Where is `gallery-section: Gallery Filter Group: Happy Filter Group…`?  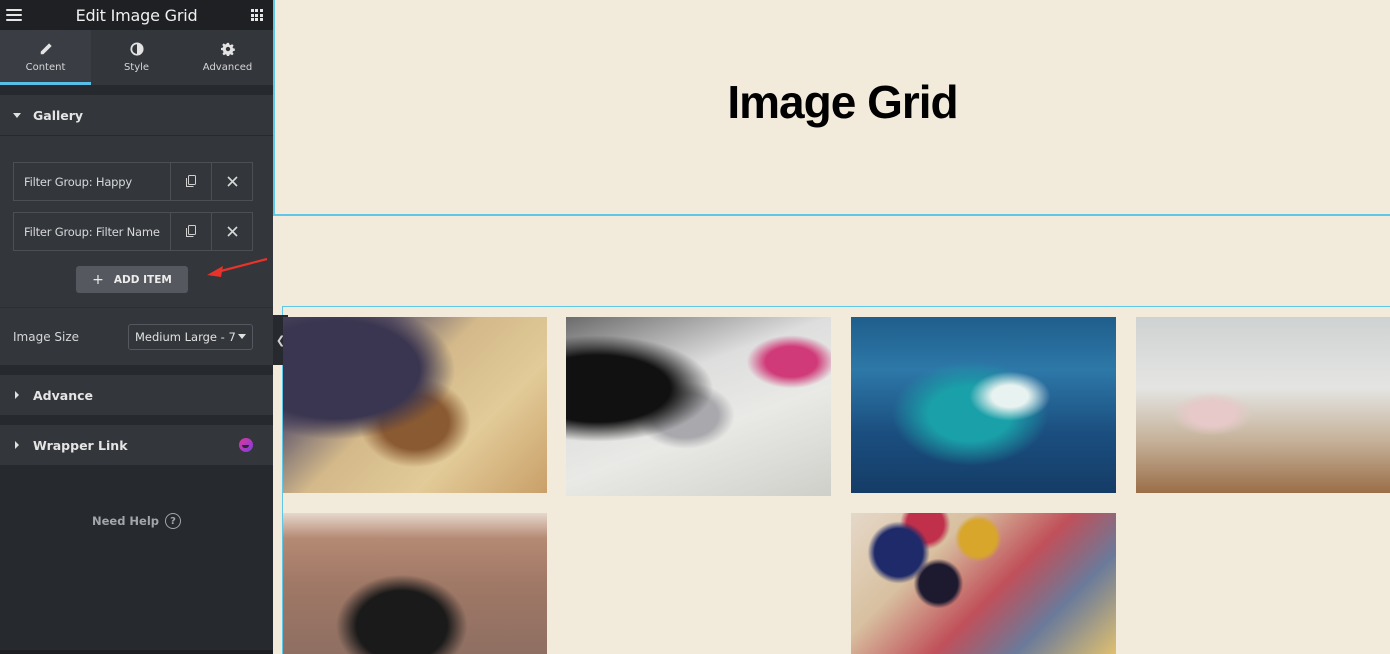 gallery-section: Gallery Filter Group: Happy Filter Group… is located at coordinates (136, 230).